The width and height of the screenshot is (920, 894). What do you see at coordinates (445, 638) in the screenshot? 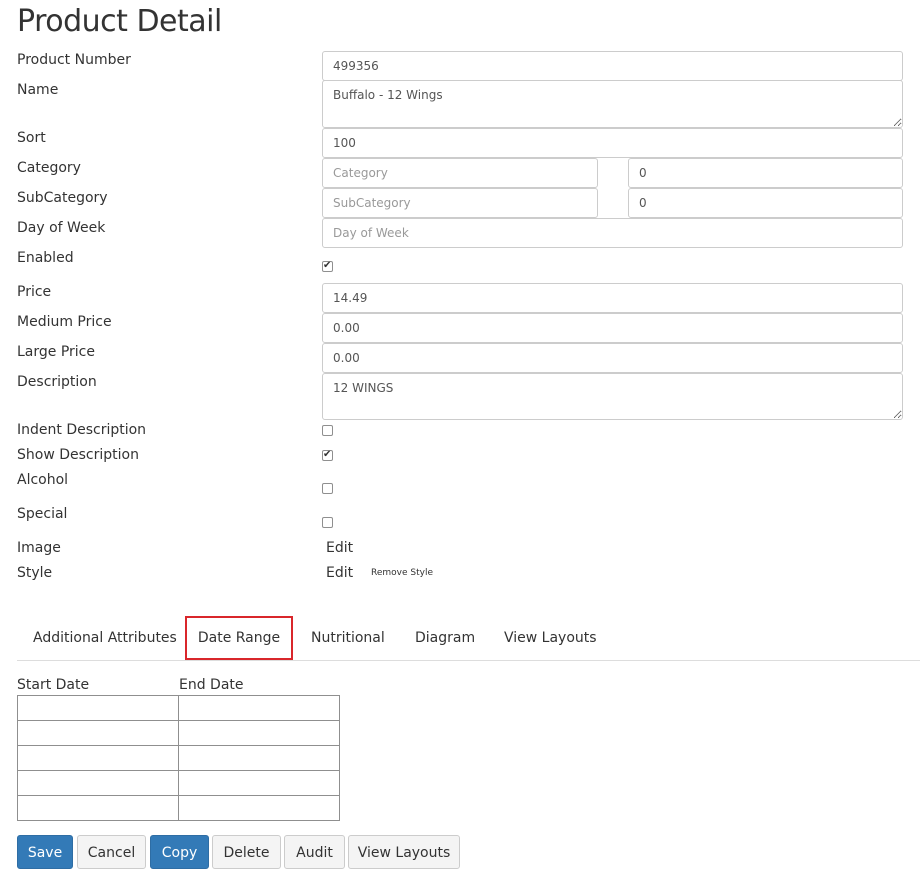
I see `tab-diagram: Diagram` at bounding box center [445, 638].